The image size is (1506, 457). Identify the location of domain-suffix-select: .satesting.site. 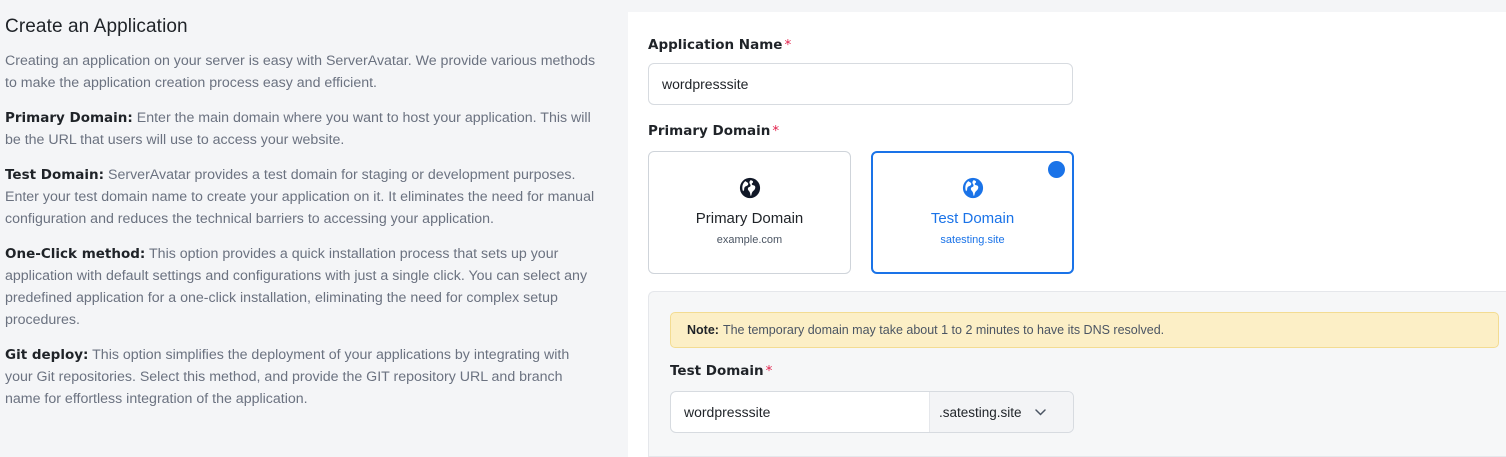
(1001, 412).